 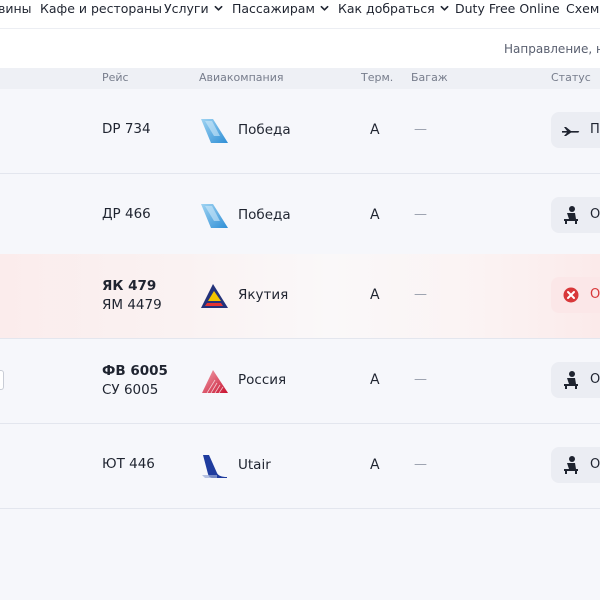 I want to click on flight-number-primary: ДР 466, so click(x=126, y=214).